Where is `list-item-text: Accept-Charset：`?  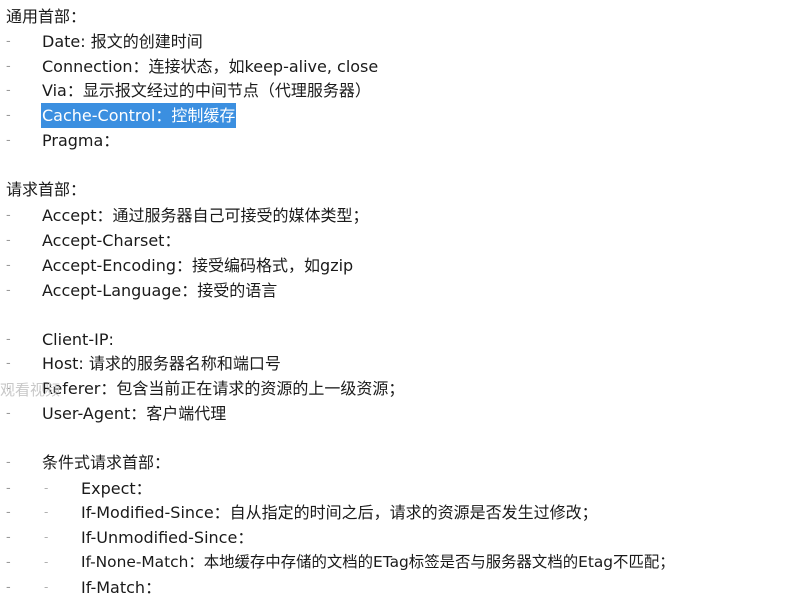 list-item-text: Accept-Charset： is located at coordinates (111, 240).